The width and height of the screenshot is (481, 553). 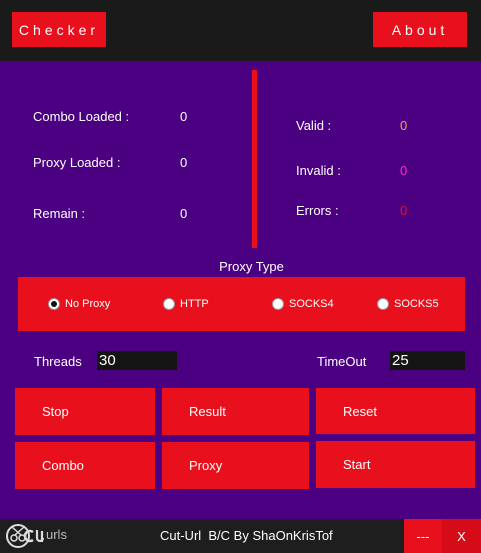 What do you see at coordinates (85, 465) in the screenshot?
I see `combo-button: Combo` at bounding box center [85, 465].